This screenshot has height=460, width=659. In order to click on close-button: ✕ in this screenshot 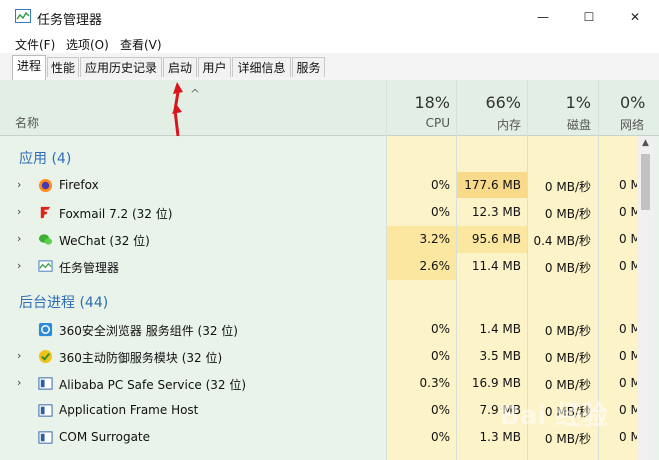, I will do `click(635, 16)`.